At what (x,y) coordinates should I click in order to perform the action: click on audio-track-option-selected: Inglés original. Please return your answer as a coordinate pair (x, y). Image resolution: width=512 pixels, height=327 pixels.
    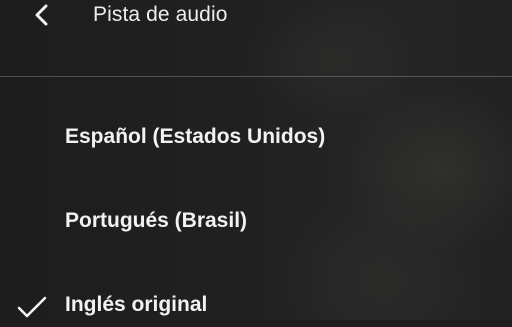
    Looking at the image, I should click on (256, 305).